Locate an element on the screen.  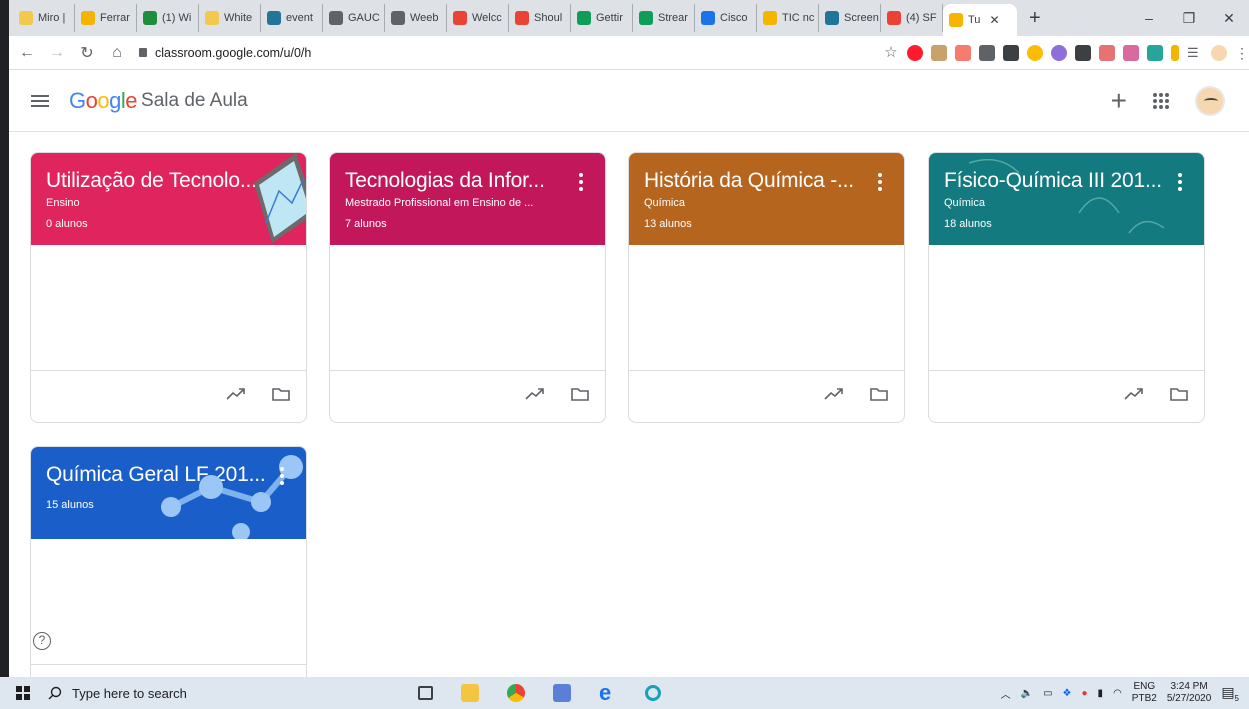
profile-icon is located at coordinates (1219, 53).